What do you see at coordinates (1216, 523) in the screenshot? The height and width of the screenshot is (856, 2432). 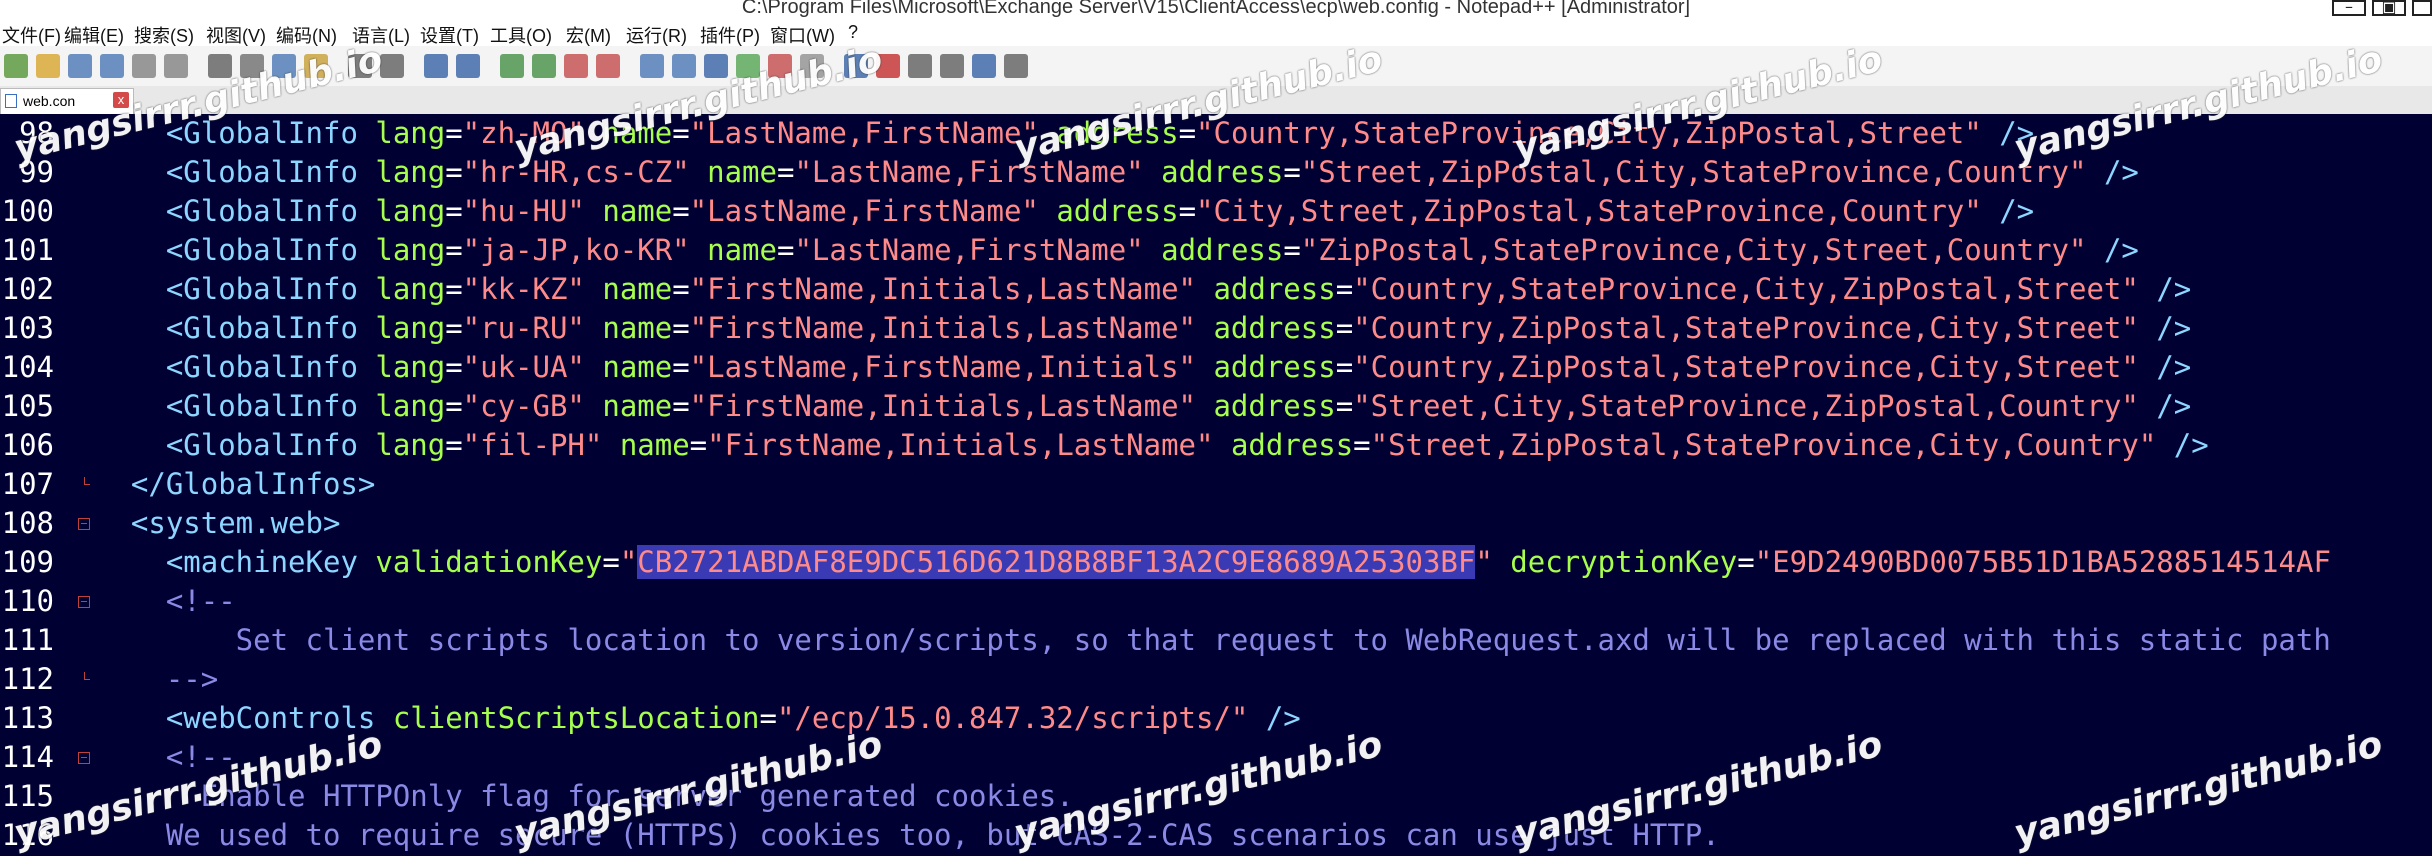 I see `code-line: 108 <system.web>` at bounding box center [1216, 523].